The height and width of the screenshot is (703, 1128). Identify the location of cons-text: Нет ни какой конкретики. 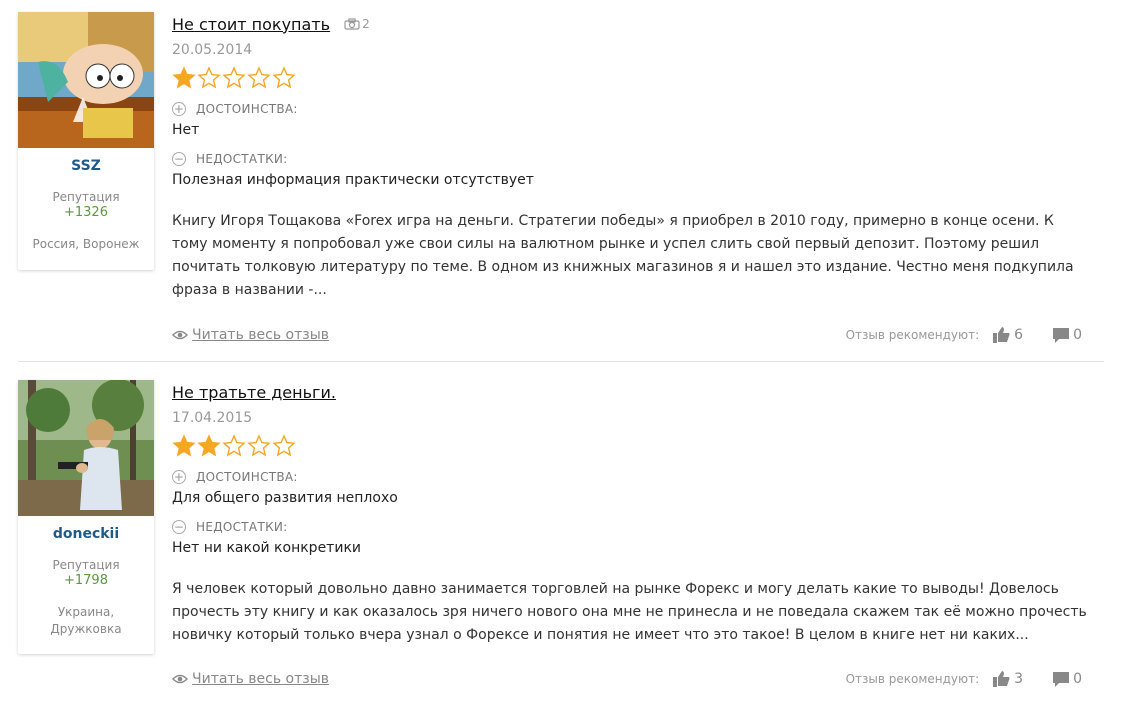
(266, 548).